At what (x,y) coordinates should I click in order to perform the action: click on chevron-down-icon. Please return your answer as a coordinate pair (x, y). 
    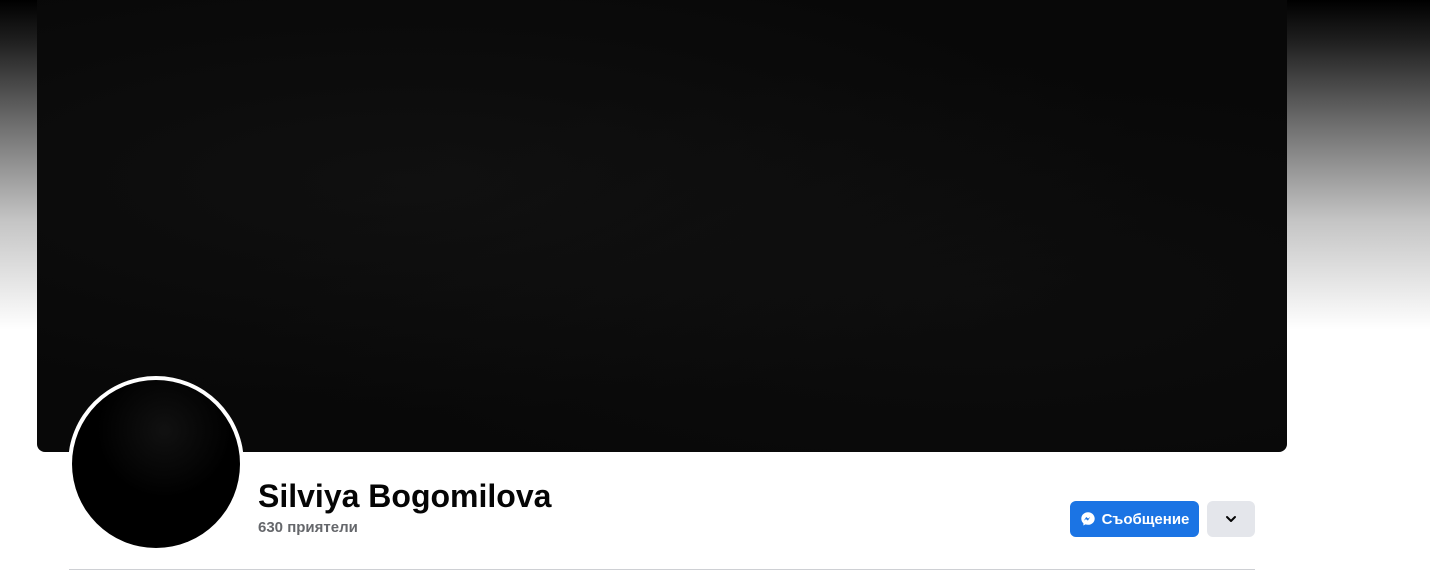
    Looking at the image, I should click on (1231, 519).